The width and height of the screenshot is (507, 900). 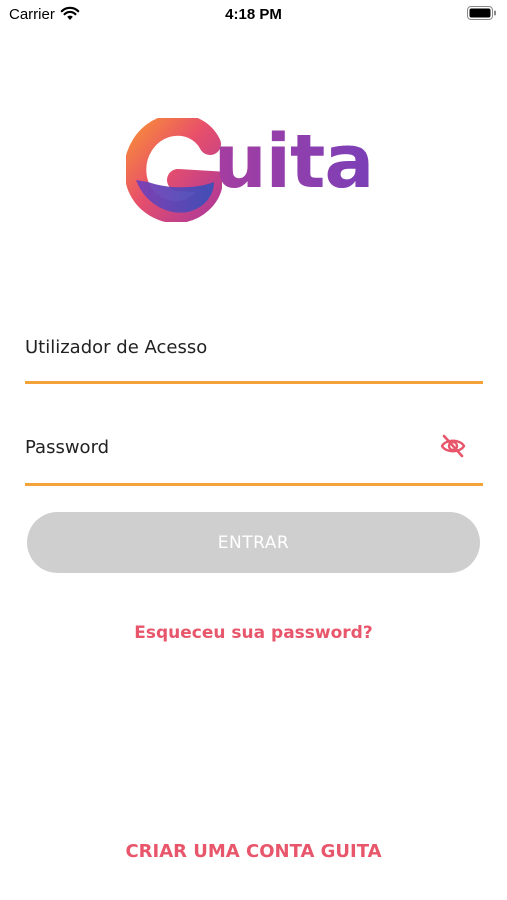 I want to click on guita-logo: uita, so click(x=256, y=170).